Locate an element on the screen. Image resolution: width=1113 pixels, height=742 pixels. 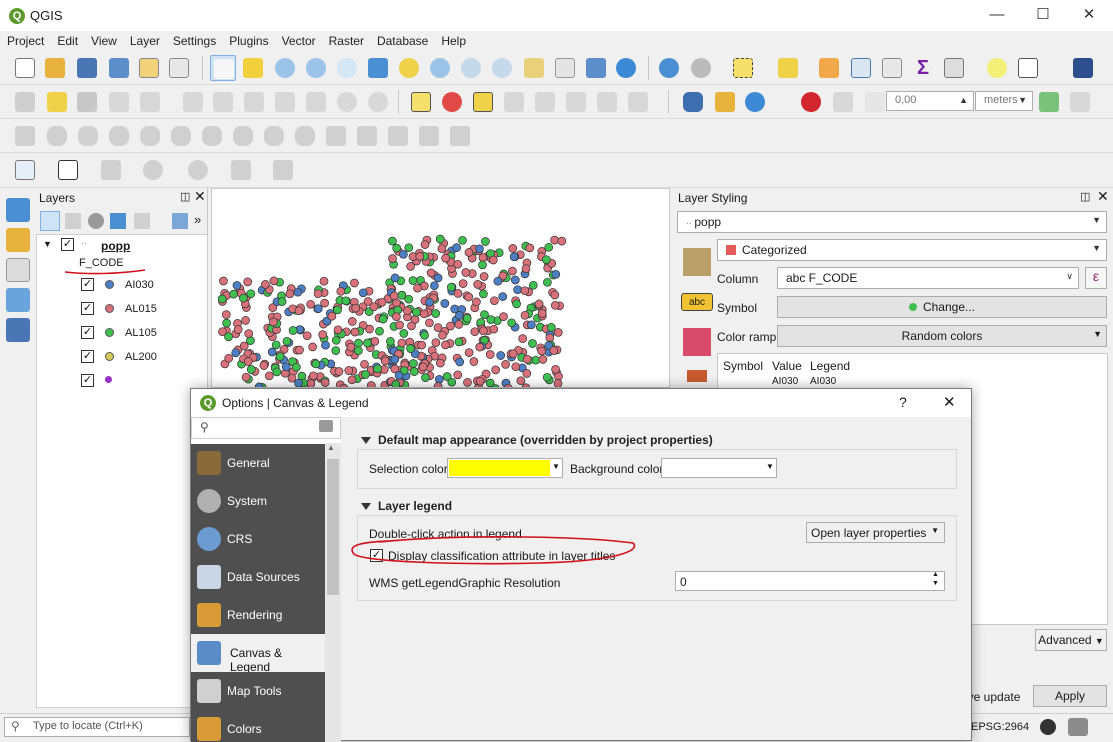
menu-project: Project is located at coordinates (25, 39).